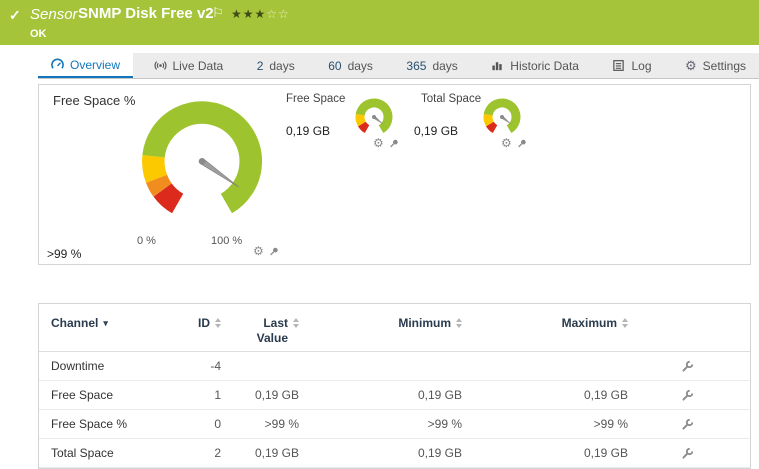 The image size is (759, 469). Describe the element at coordinates (641, 65) in the screenshot. I see `tab-log-label: Log` at that location.